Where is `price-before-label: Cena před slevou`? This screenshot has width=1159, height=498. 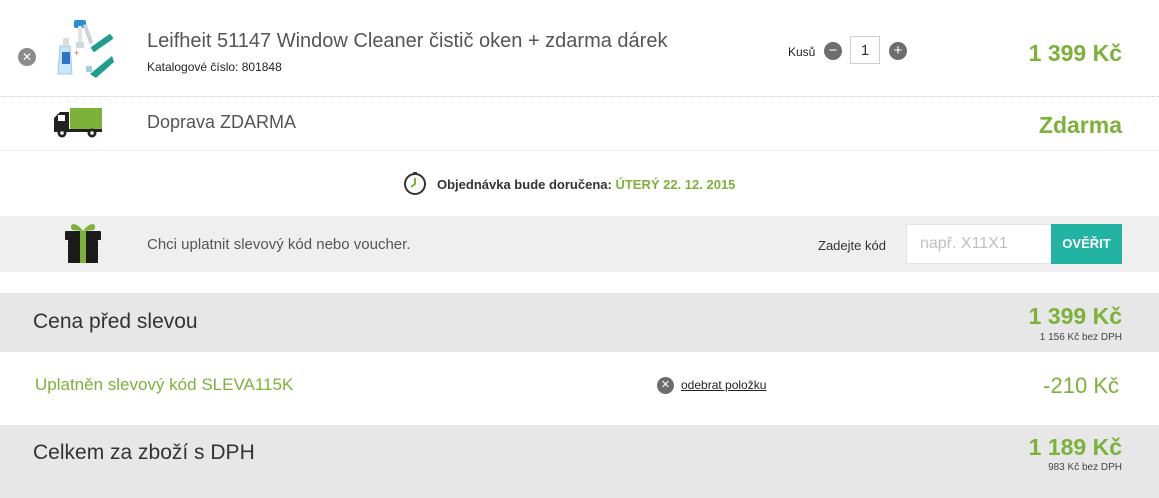 price-before-label: Cena před slevou is located at coordinates (115, 321).